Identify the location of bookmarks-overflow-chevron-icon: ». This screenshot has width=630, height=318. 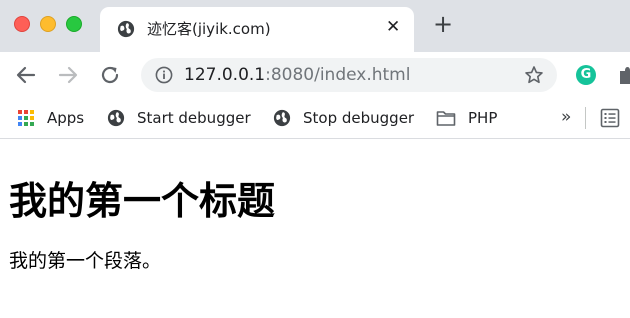
(566, 117).